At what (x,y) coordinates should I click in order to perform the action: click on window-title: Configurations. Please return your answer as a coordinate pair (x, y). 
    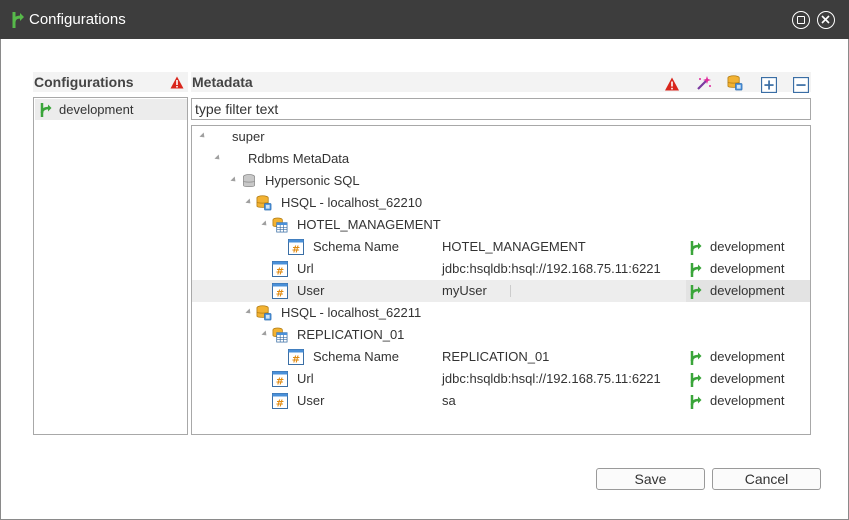
    Looking at the image, I should click on (77, 19).